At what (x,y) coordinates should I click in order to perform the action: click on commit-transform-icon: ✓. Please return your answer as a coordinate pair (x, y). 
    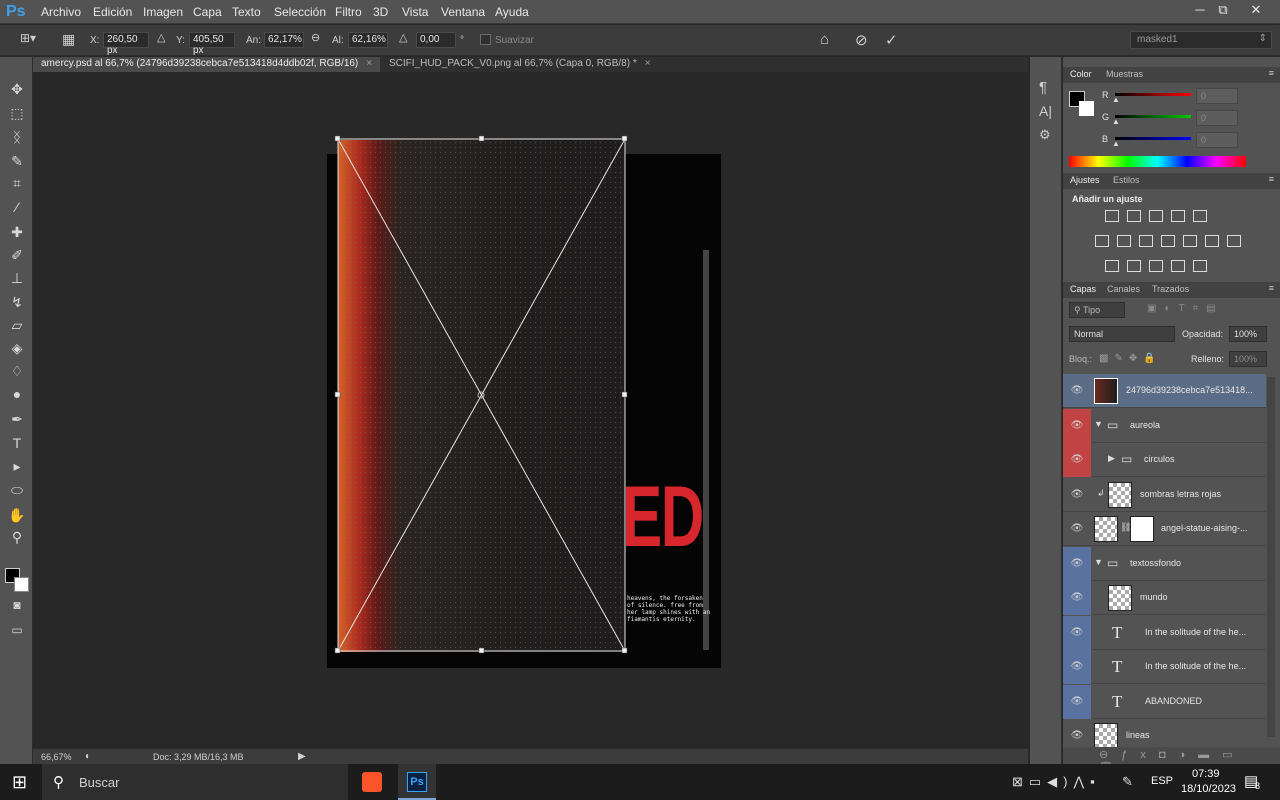
    Looking at the image, I should click on (891, 40).